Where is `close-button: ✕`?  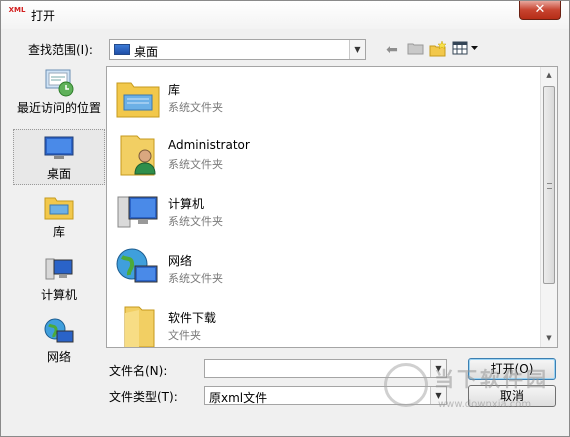
close-button: ✕ is located at coordinates (540, 10).